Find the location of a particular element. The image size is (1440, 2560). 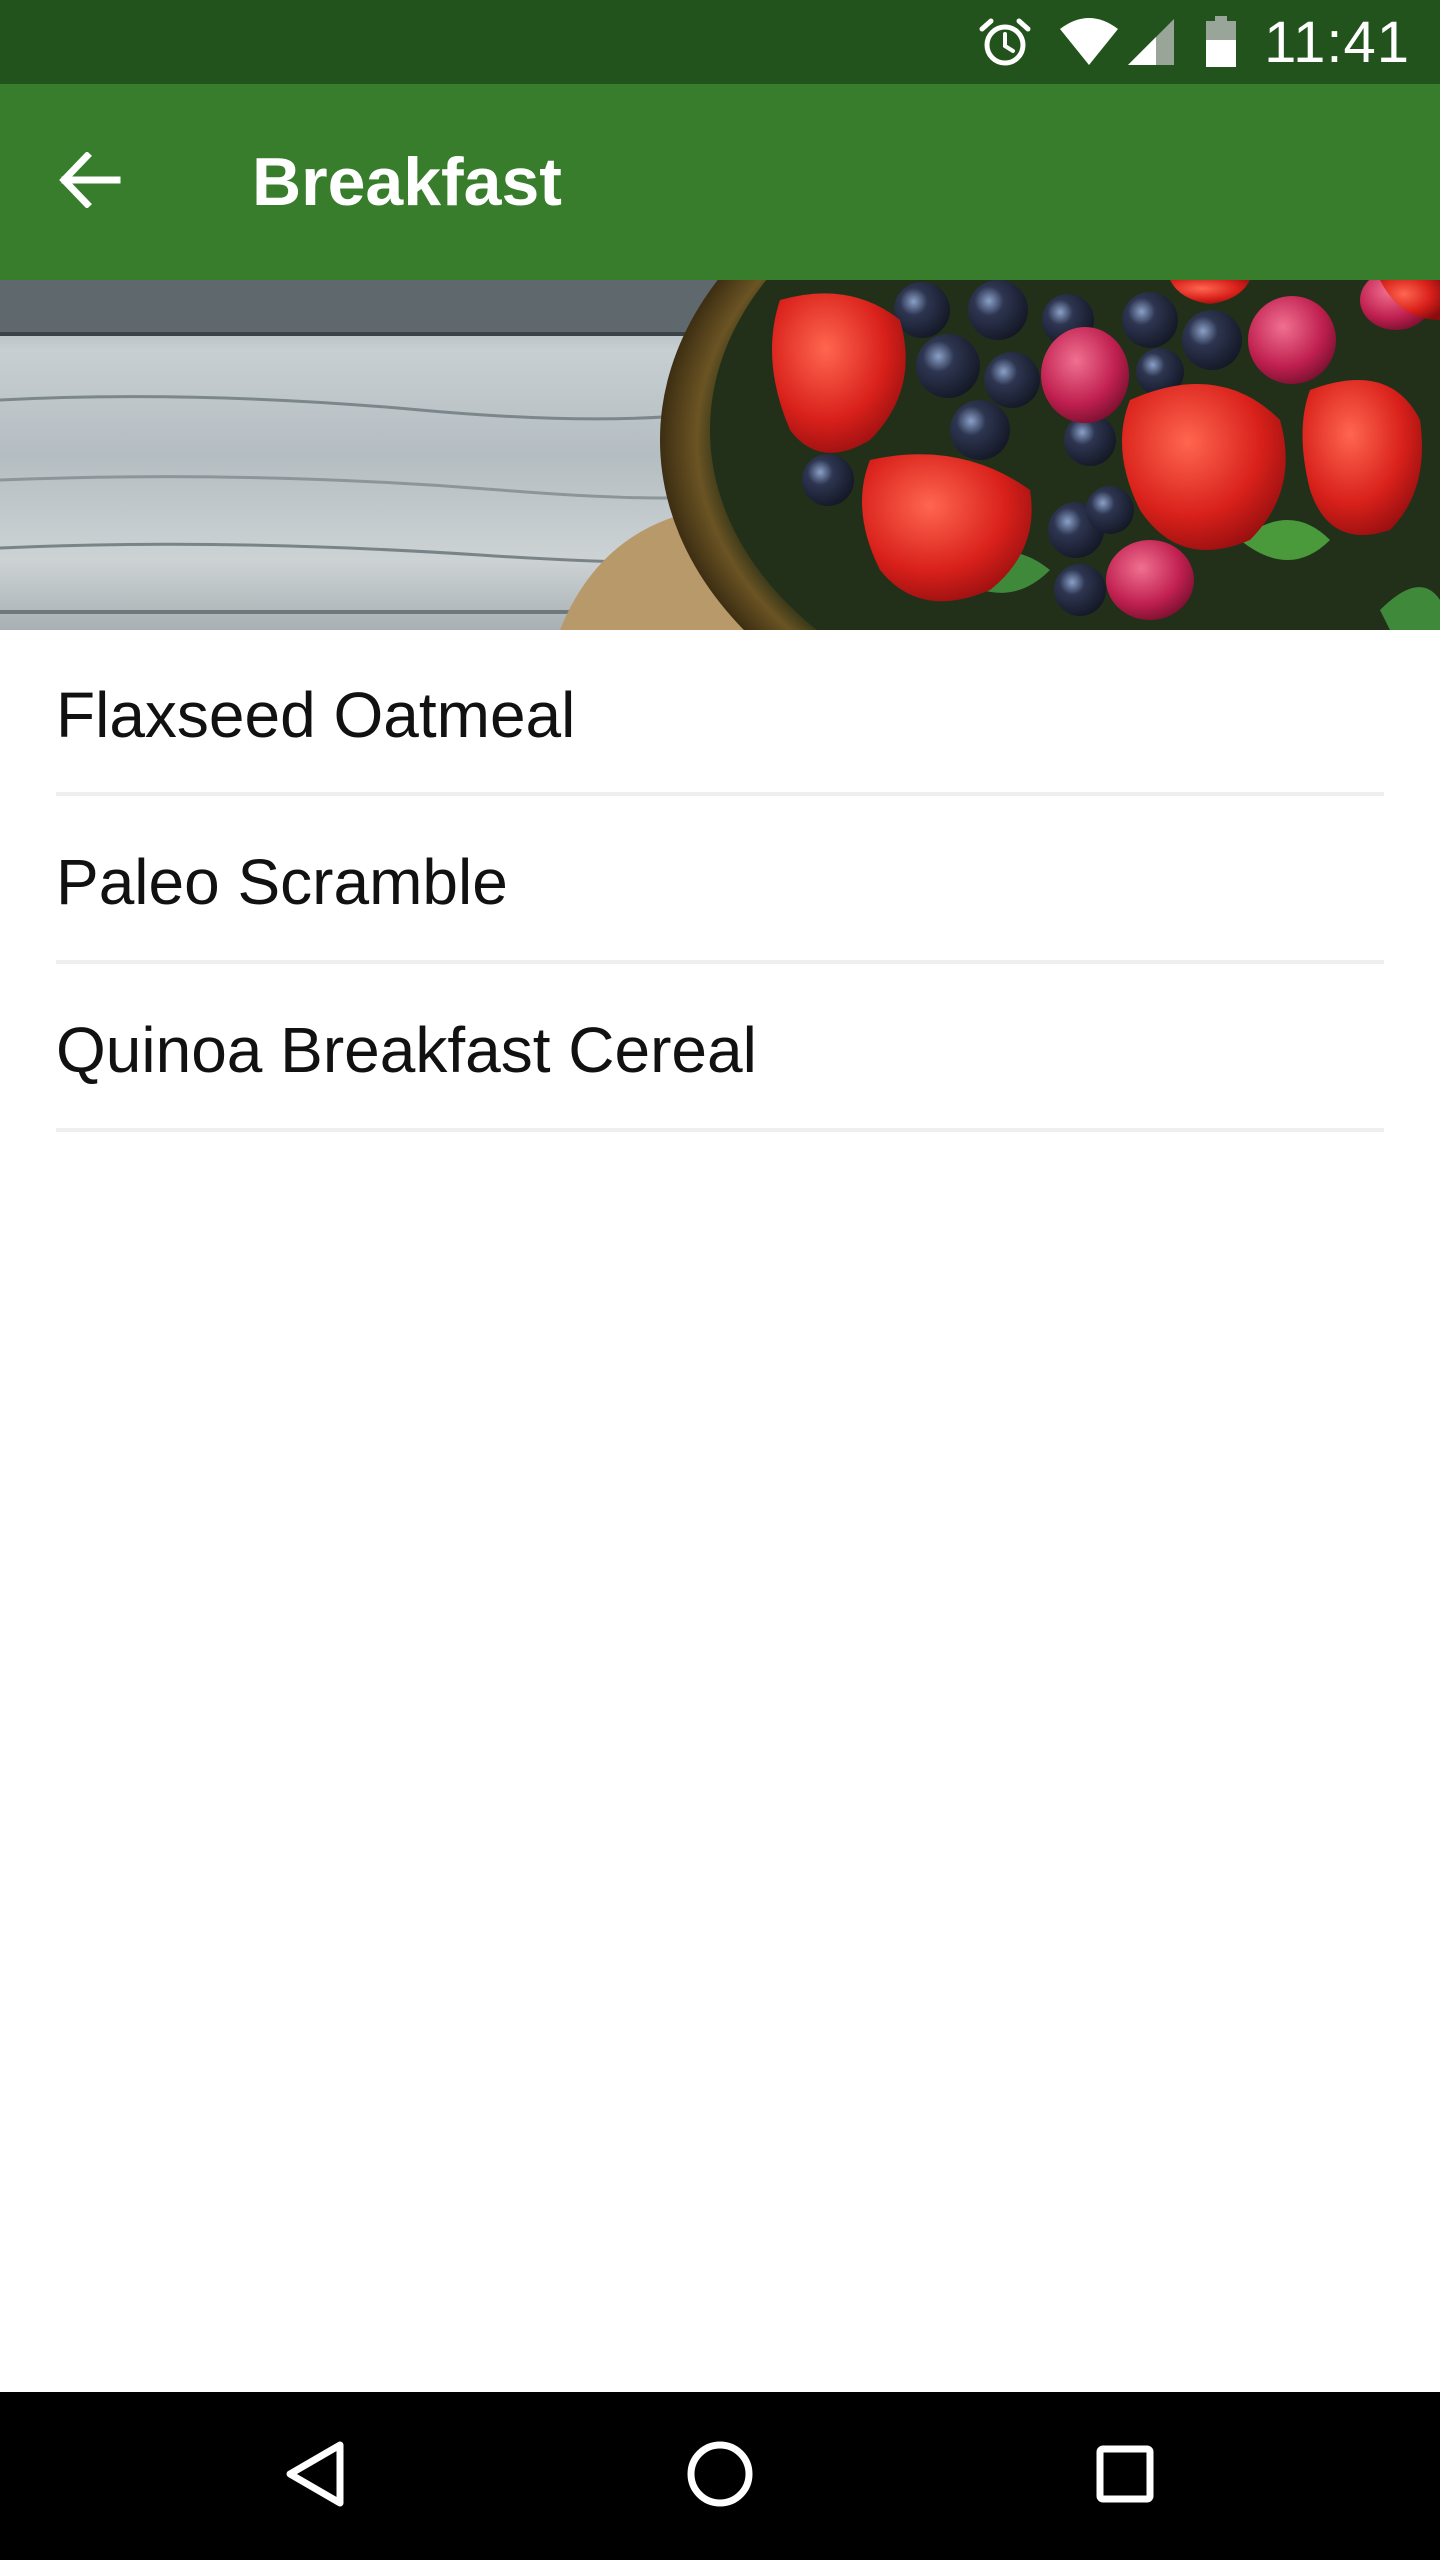

list-item: Flaxseed Oatmeal is located at coordinates (720, 713).